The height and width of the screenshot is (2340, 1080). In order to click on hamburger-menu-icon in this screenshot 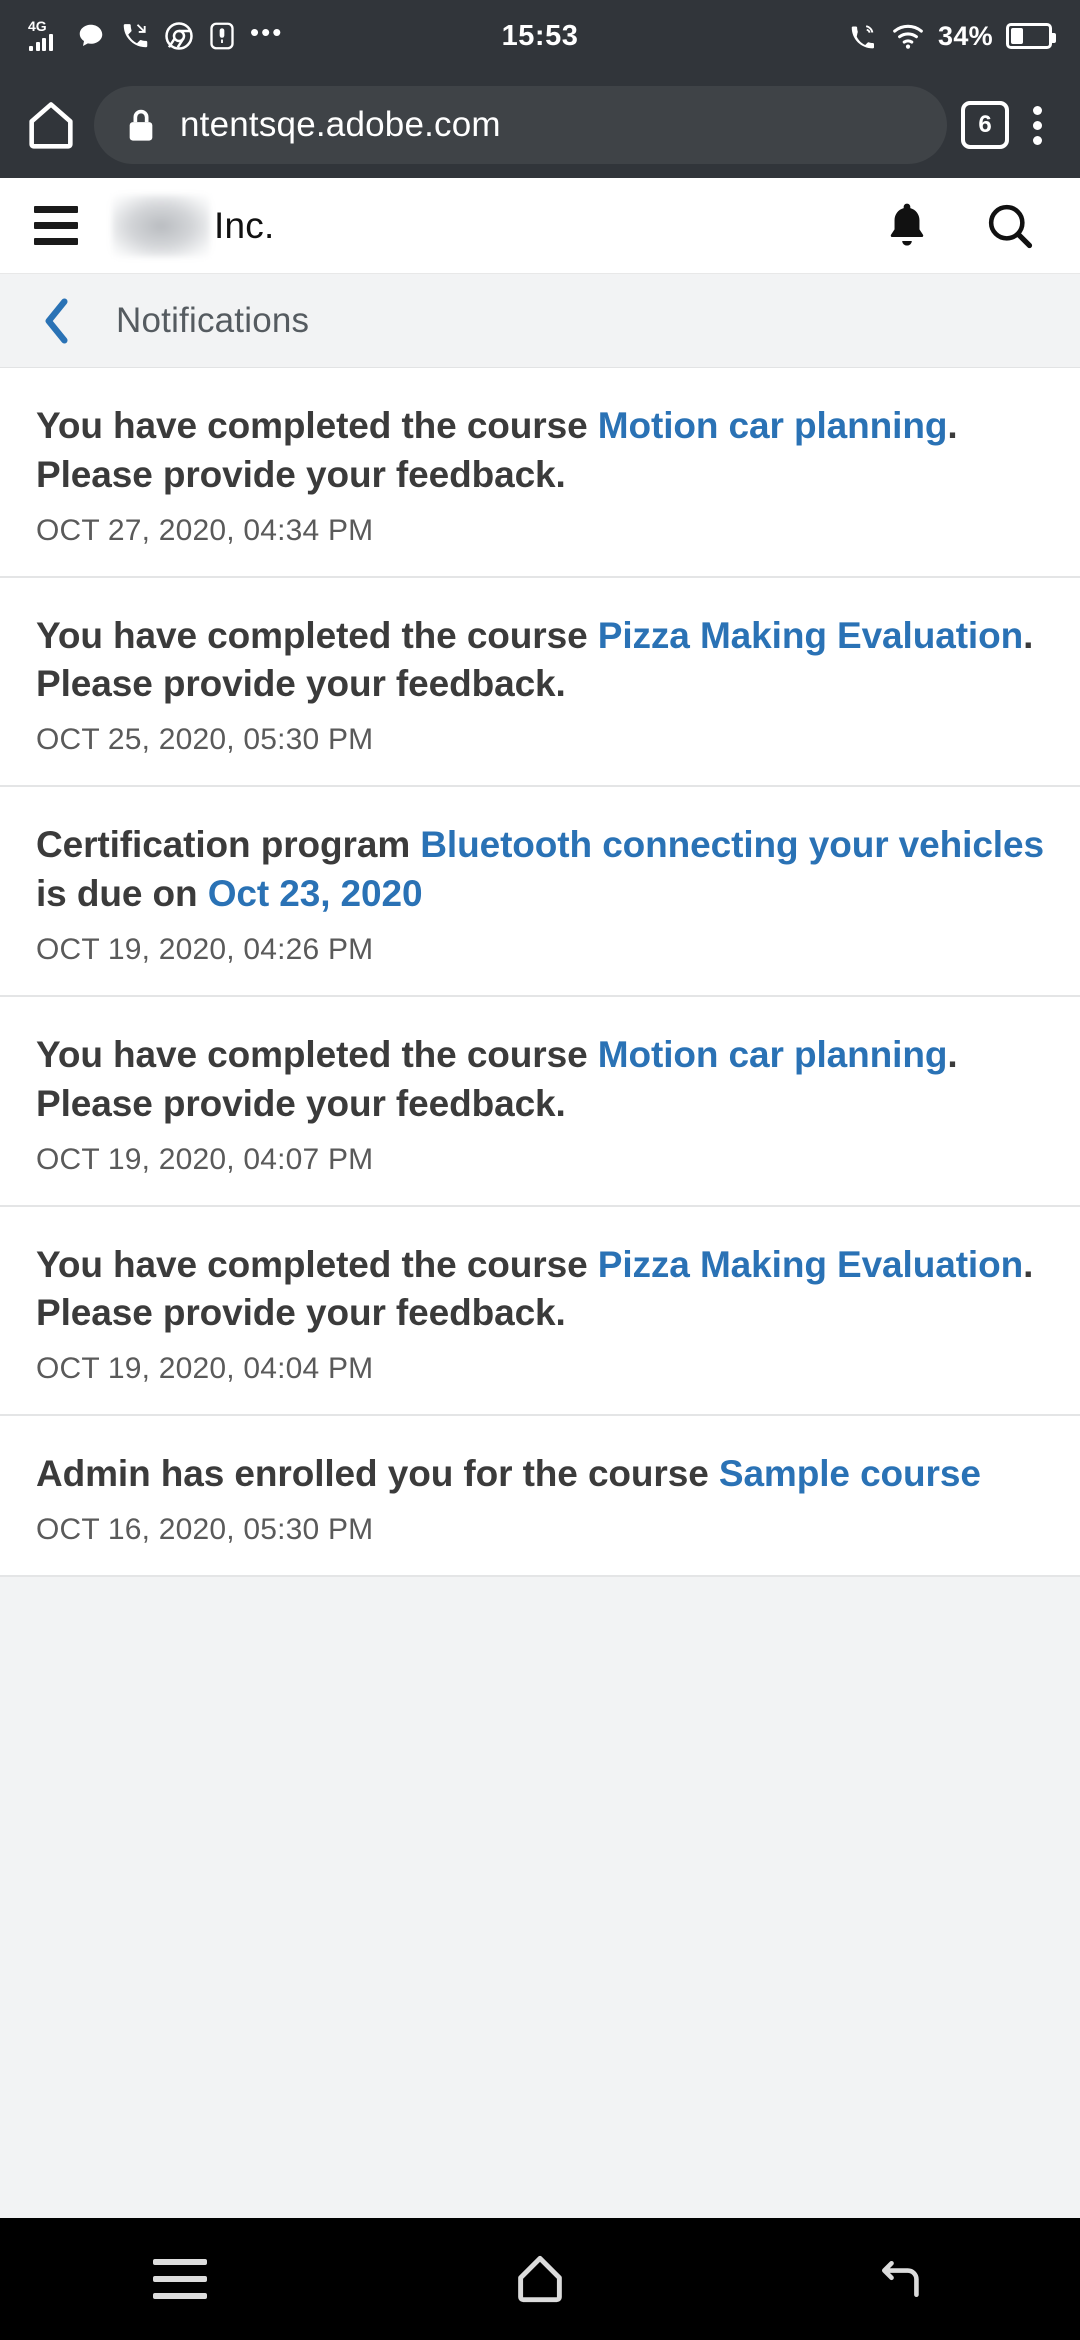, I will do `click(56, 225)`.